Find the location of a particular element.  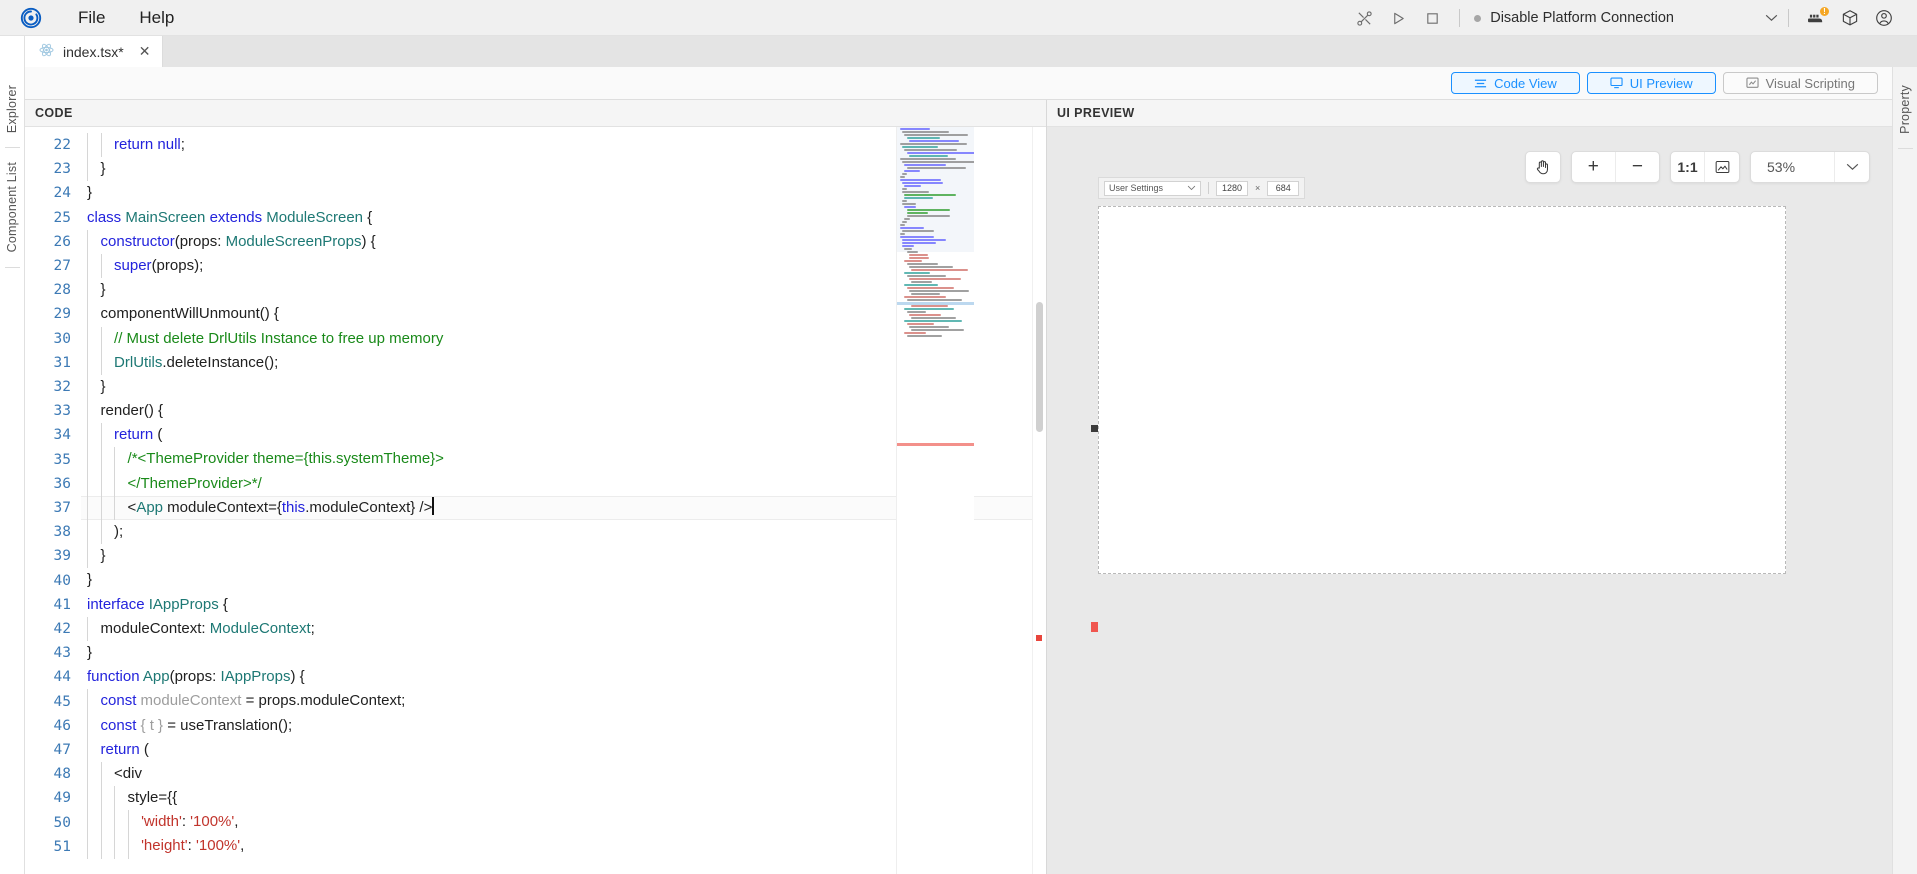

code-token: , is located at coordinates (242, 846).